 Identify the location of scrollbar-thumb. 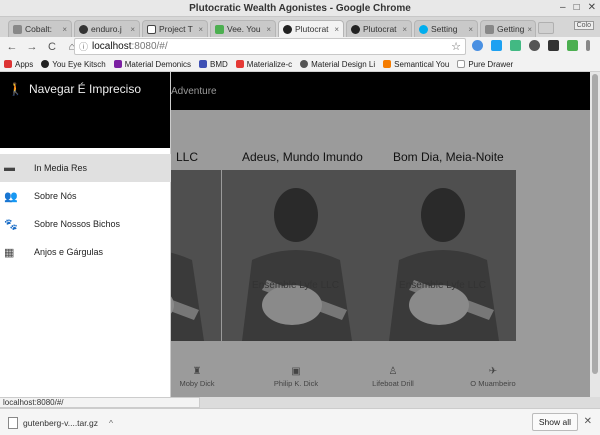
(595, 224).